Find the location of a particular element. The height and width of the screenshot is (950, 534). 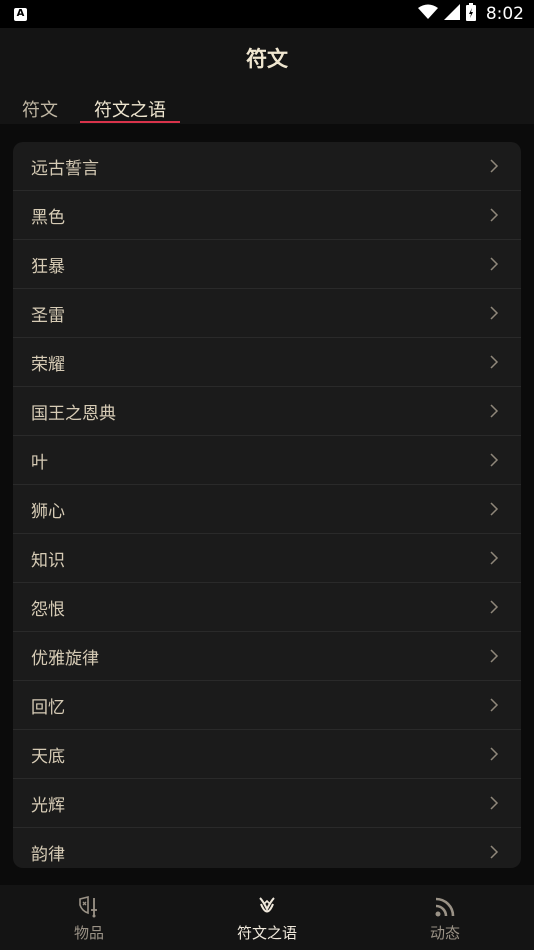

nav-item-items: 物品 is located at coordinates (89, 917).